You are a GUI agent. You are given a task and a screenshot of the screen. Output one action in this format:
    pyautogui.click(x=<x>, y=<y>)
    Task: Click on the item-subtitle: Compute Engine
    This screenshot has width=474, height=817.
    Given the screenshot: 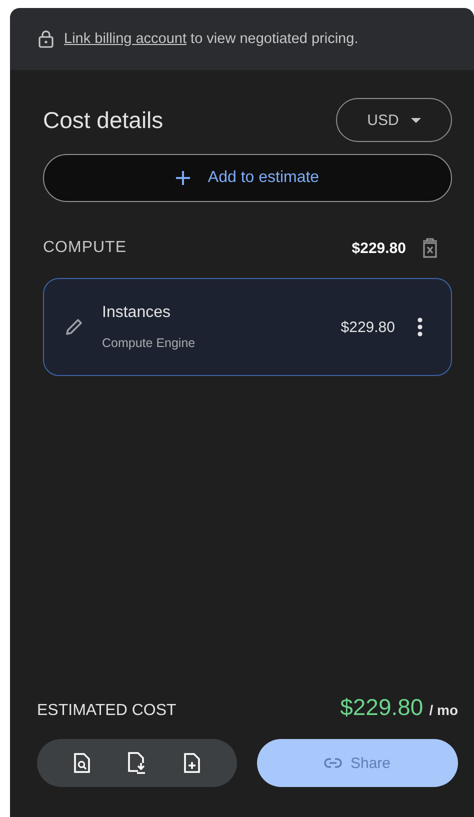 What is the action you would take?
    pyautogui.click(x=149, y=343)
    